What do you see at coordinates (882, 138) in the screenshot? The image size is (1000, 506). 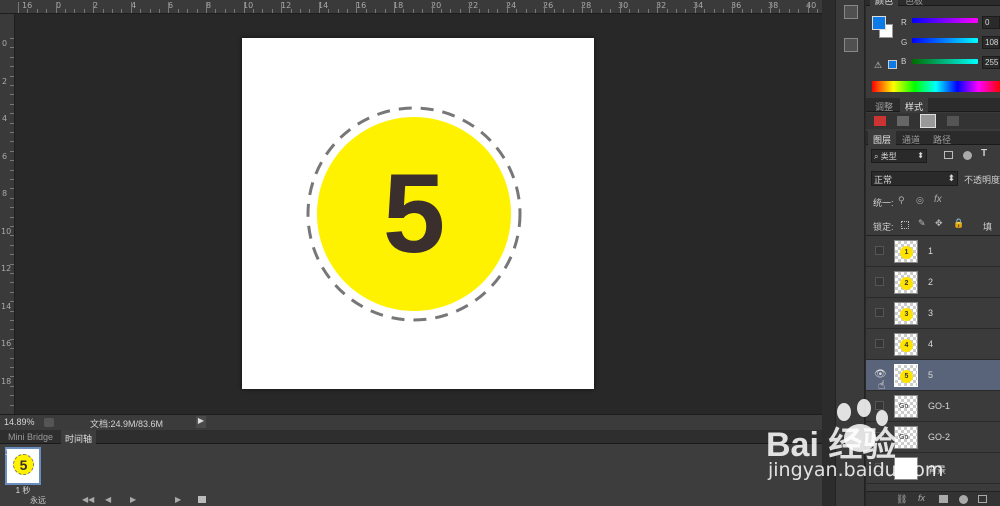 I see `tab-layers: 图层` at bounding box center [882, 138].